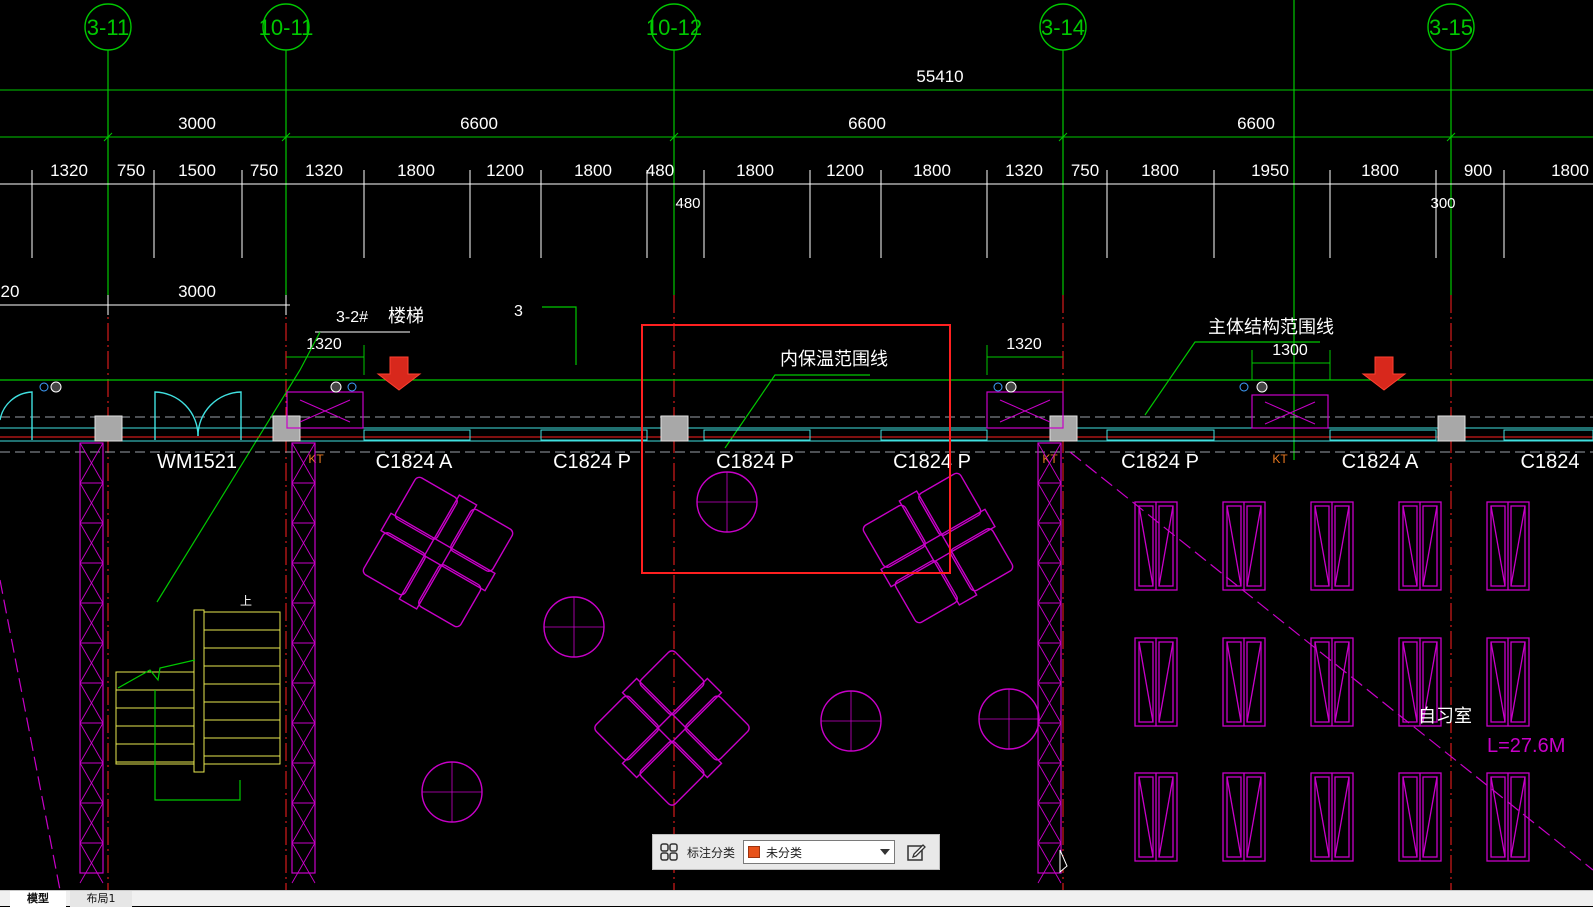 The height and width of the screenshot is (907, 1593). Describe the element at coordinates (711, 852) in the screenshot. I see `annotation-category-label: 标注分类` at that location.